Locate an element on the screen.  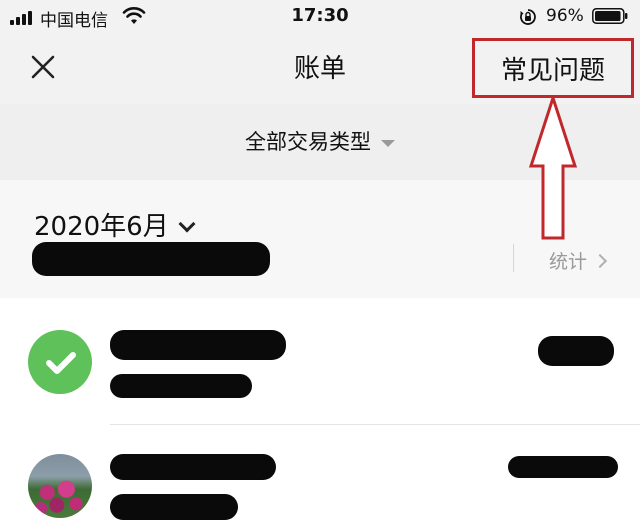
redacted-summary is located at coordinates (151, 259).